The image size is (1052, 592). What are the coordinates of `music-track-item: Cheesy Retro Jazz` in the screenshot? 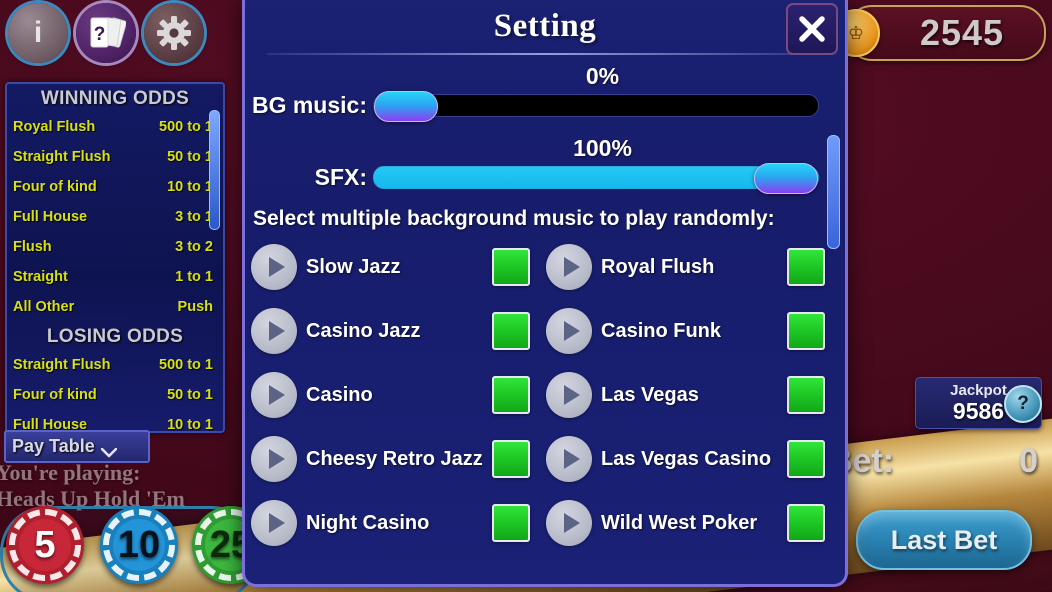 It's located at (398, 459).